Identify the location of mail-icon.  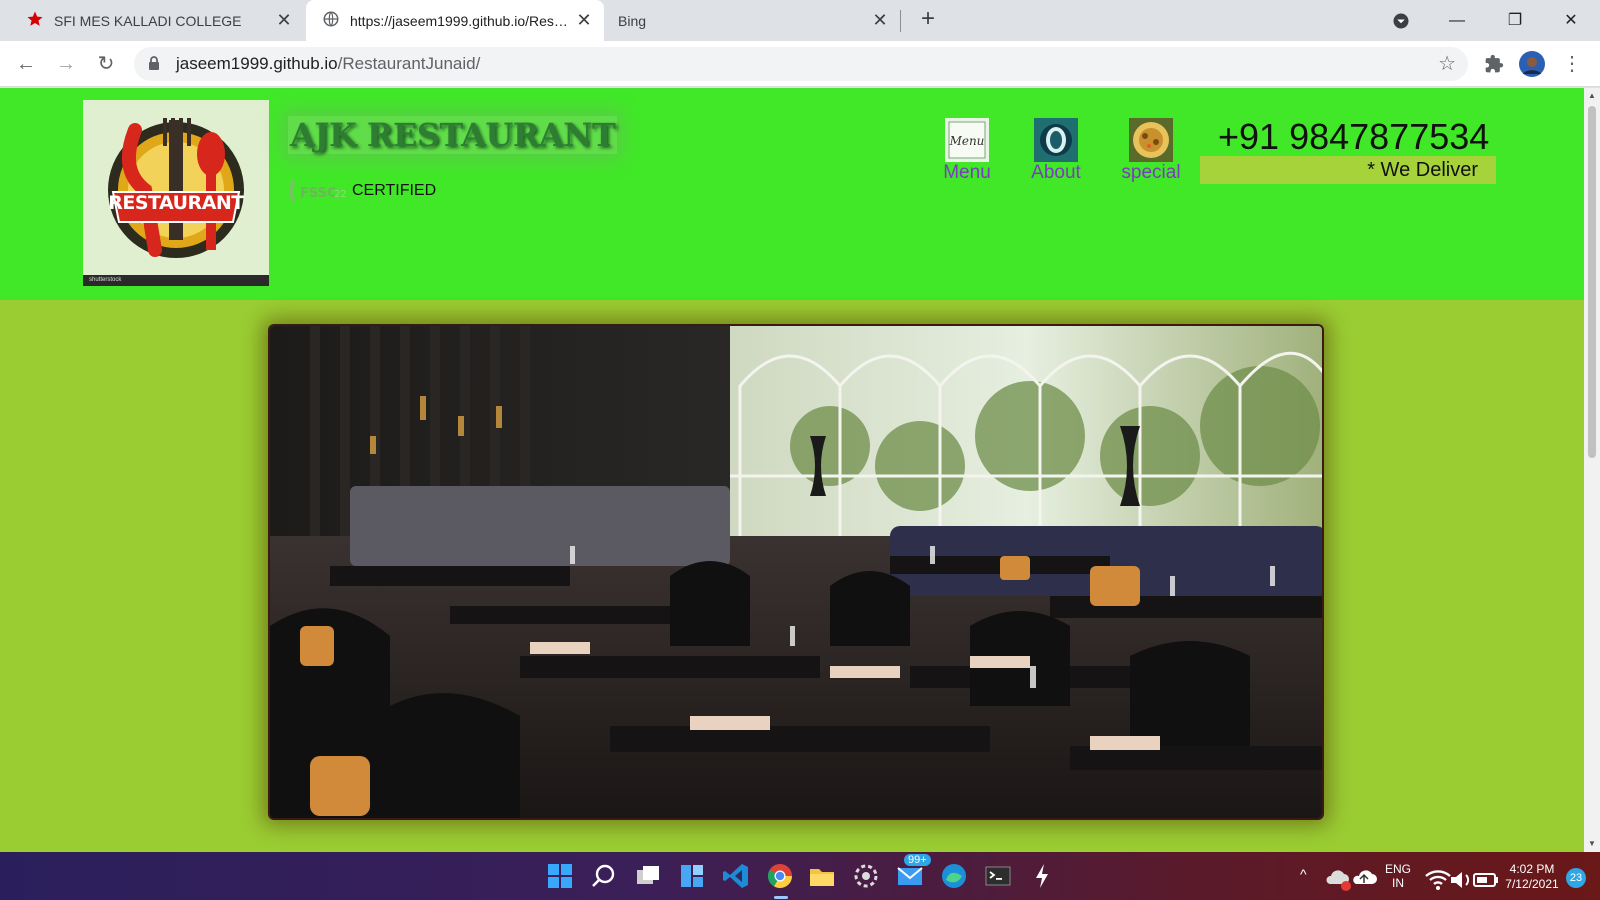
(910, 876).